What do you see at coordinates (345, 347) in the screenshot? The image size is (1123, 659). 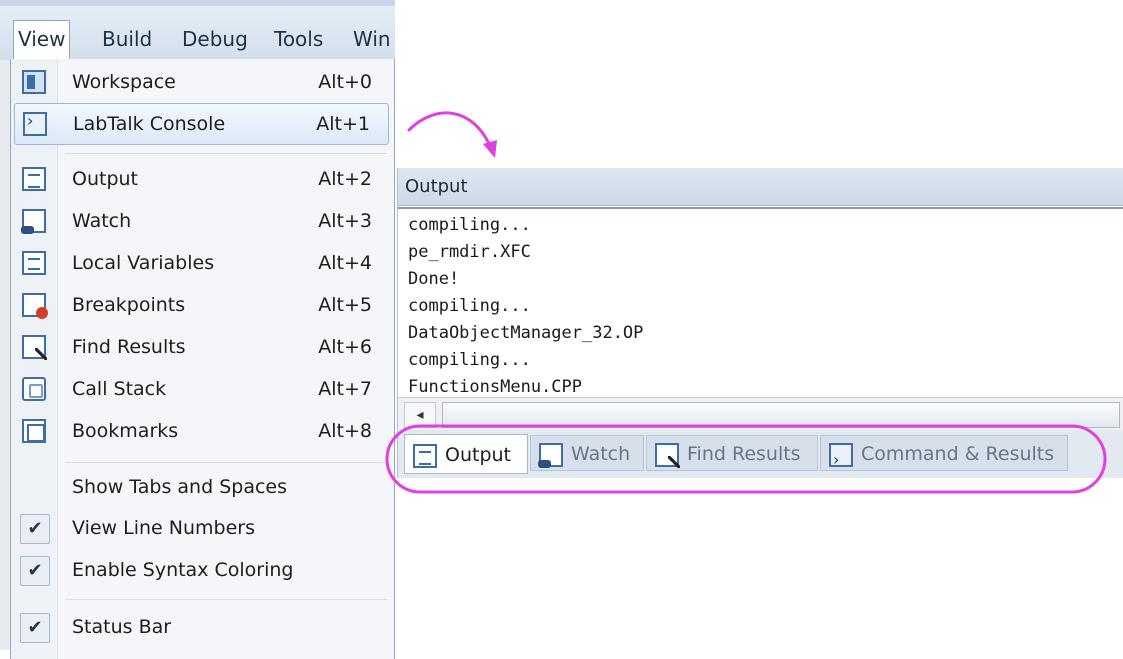 I see `menu-item-shortcut: Alt+6` at bounding box center [345, 347].